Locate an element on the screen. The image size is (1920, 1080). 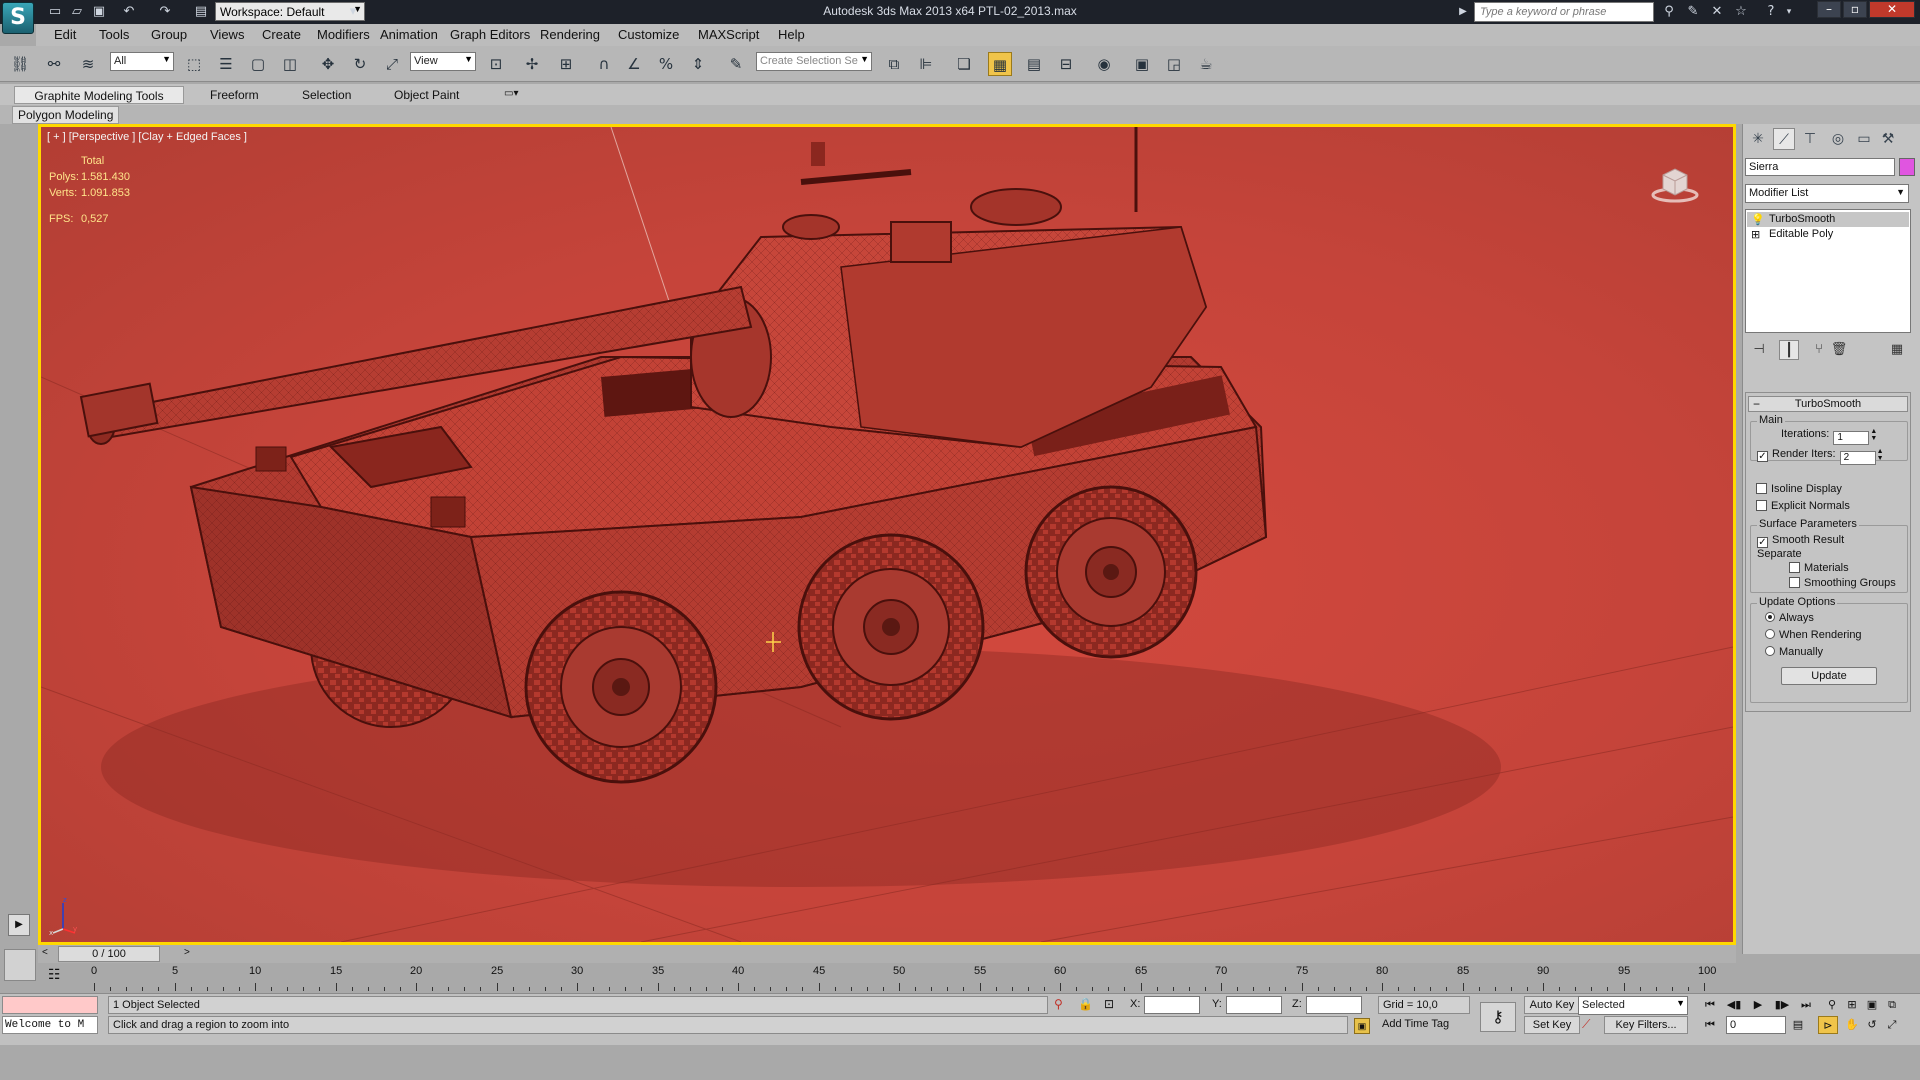
mirror-icon: ⧉ is located at coordinates (894, 64).